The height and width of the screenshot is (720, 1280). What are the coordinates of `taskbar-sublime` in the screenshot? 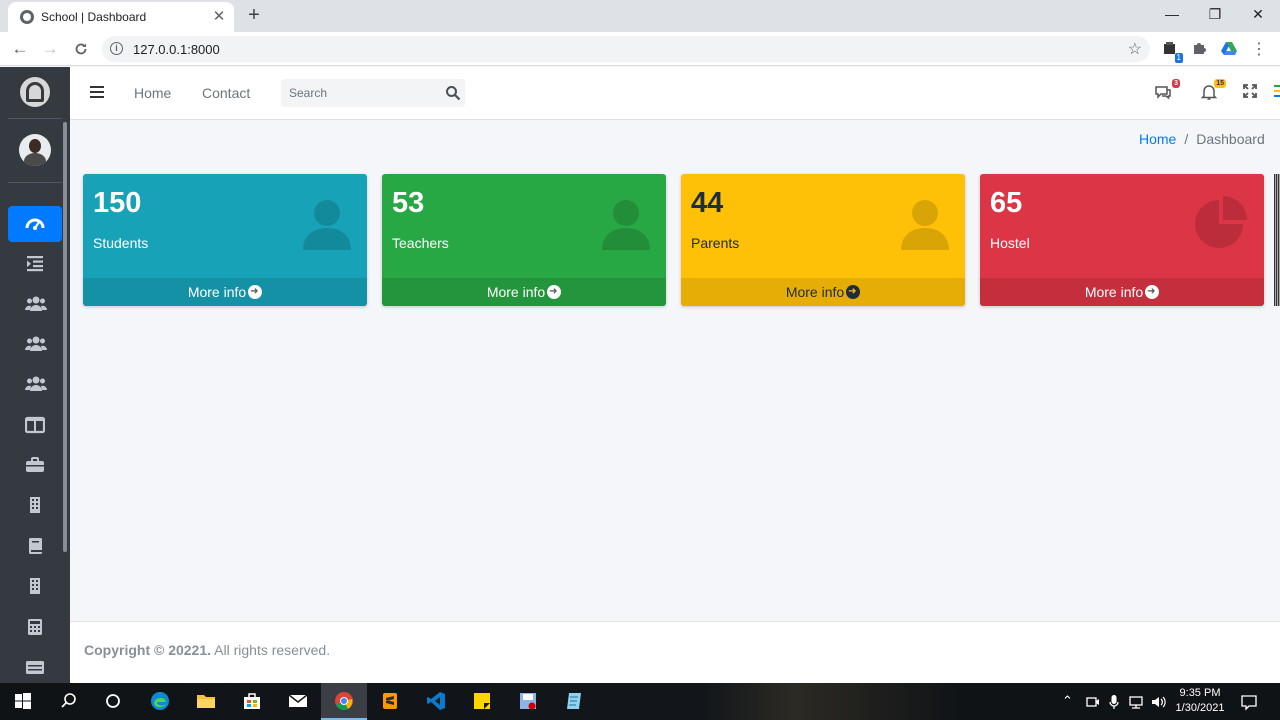 It's located at (390, 701).